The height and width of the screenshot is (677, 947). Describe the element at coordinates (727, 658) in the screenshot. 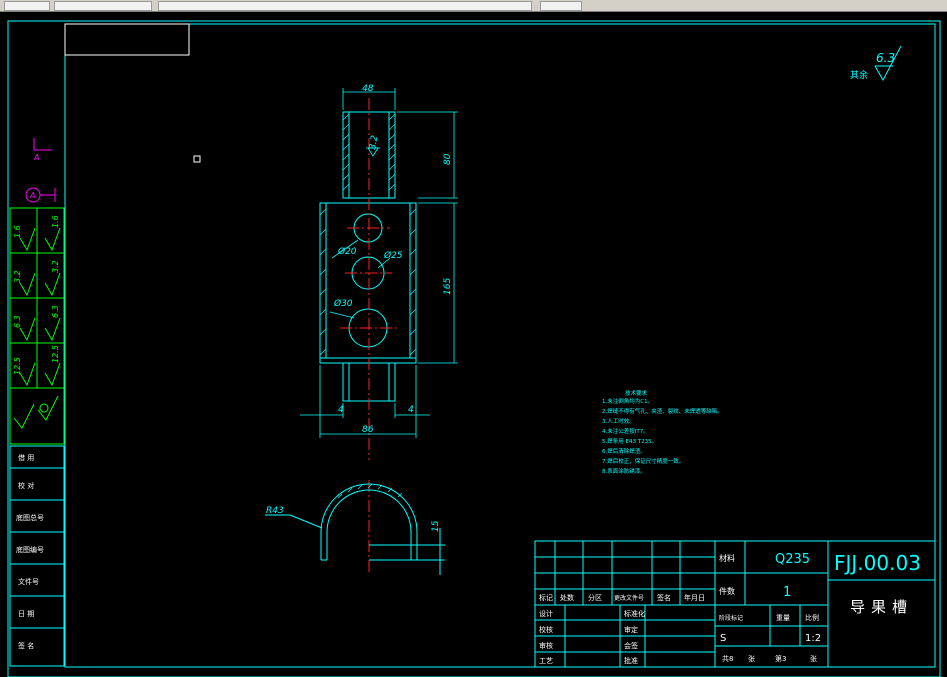

I see `sheet-total: 共8` at that location.